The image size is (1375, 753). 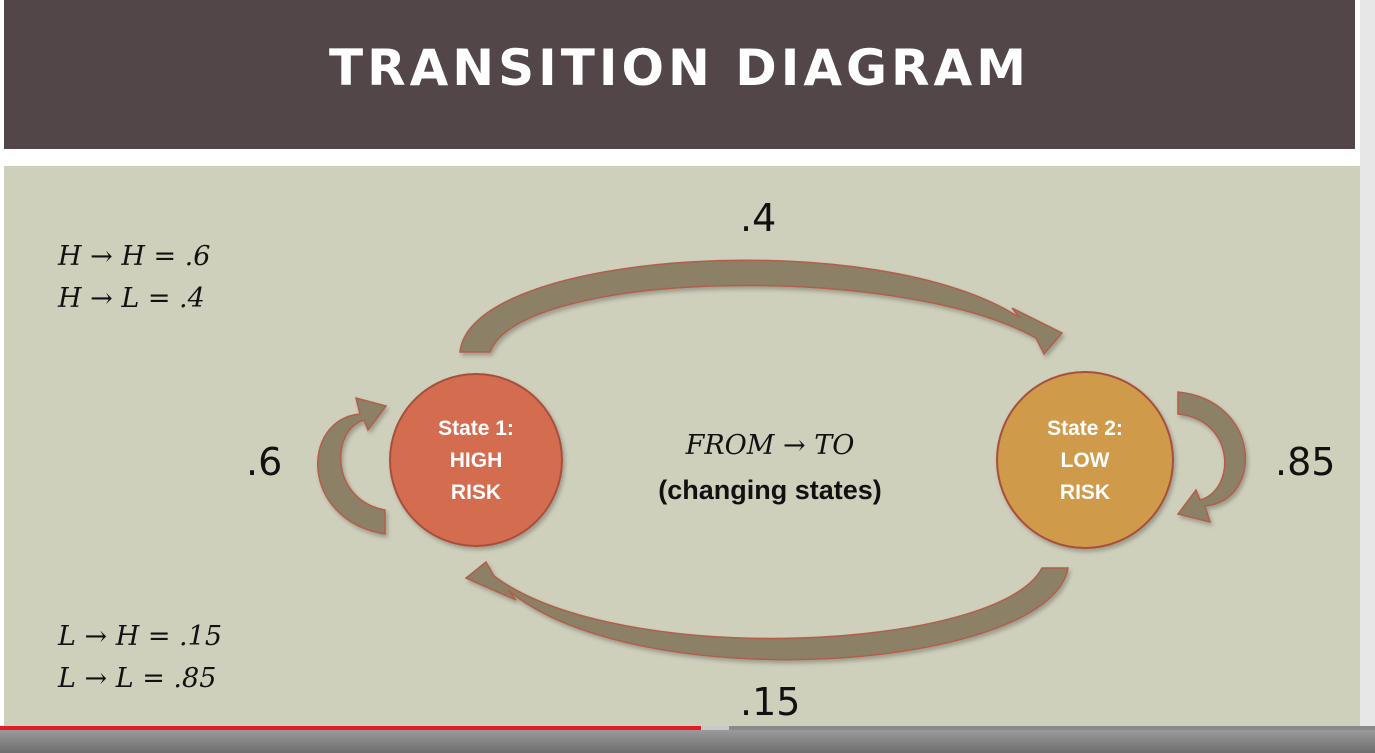 I want to click on arrow-high-to-low, so click(x=761, y=307).